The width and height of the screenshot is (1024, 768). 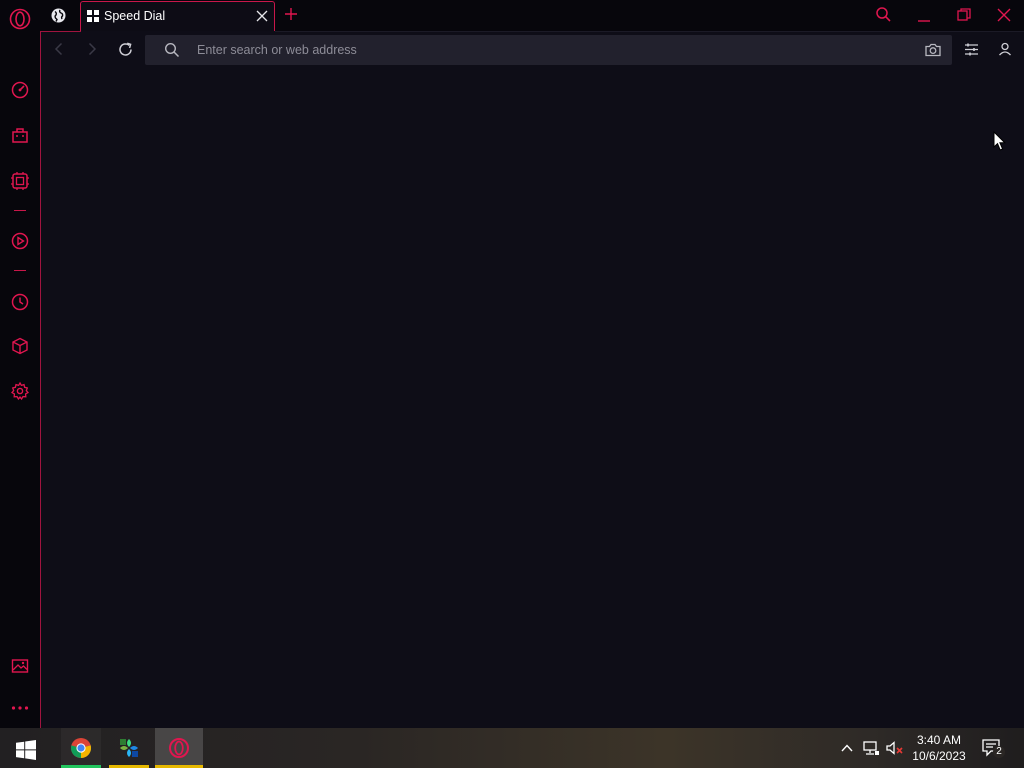 I want to click on clock-icon, so click(x=20, y=302).